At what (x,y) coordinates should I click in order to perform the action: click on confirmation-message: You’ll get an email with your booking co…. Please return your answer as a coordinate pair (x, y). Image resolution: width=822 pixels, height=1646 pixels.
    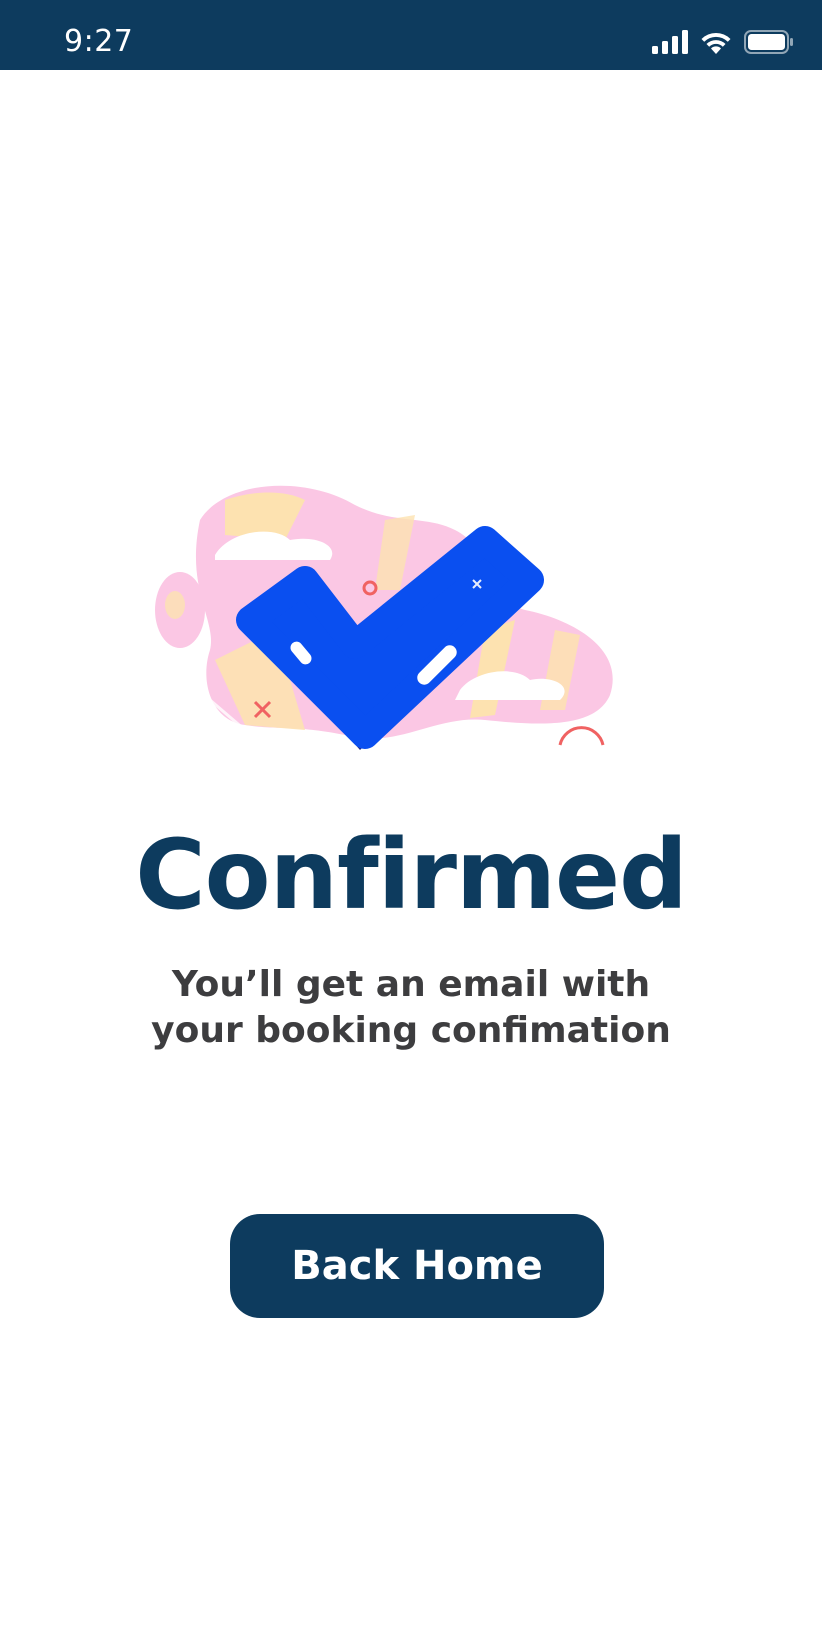
    Looking at the image, I should click on (411, 1008).